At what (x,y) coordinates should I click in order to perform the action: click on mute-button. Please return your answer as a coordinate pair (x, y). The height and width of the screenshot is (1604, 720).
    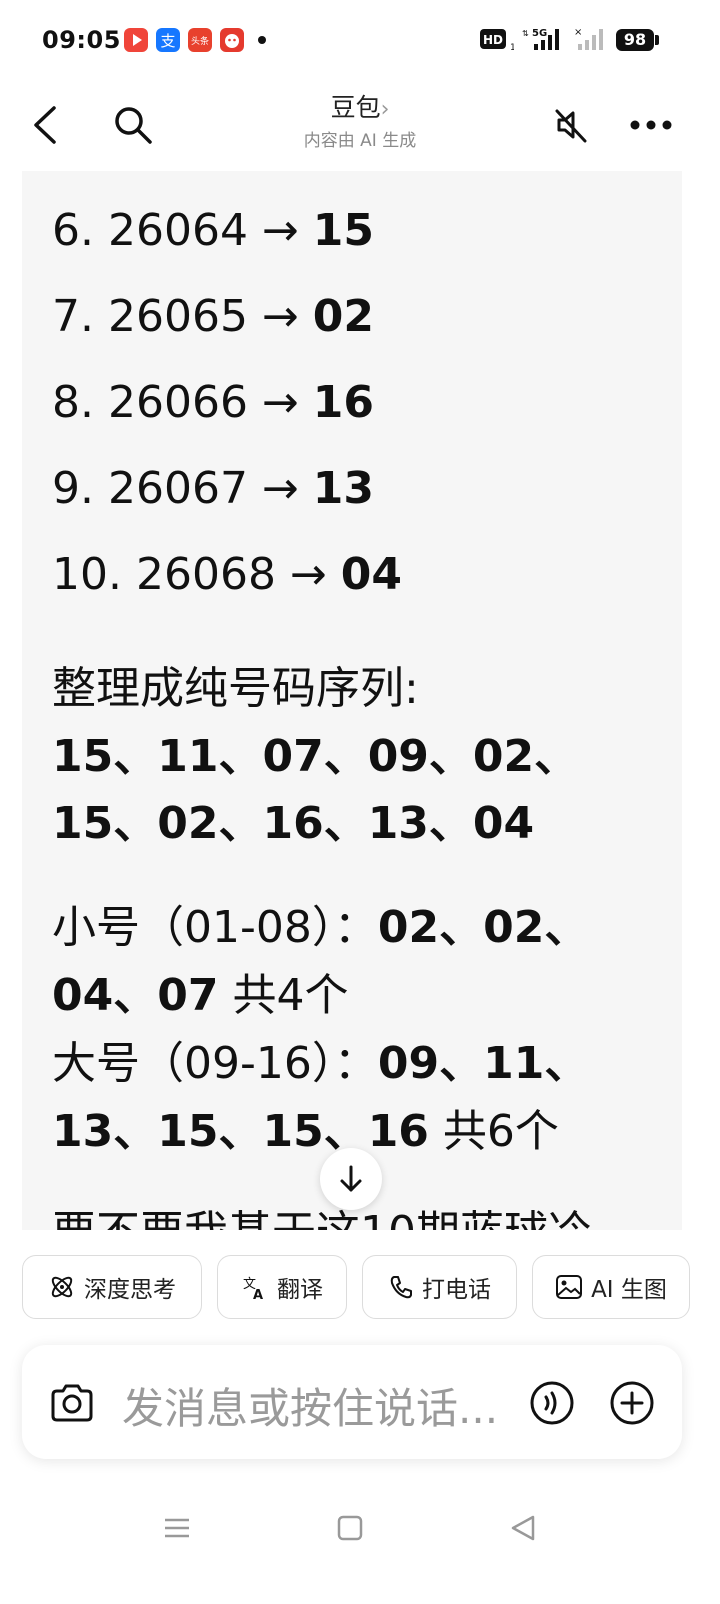
    Looking at the image, I should click on (571, 125).